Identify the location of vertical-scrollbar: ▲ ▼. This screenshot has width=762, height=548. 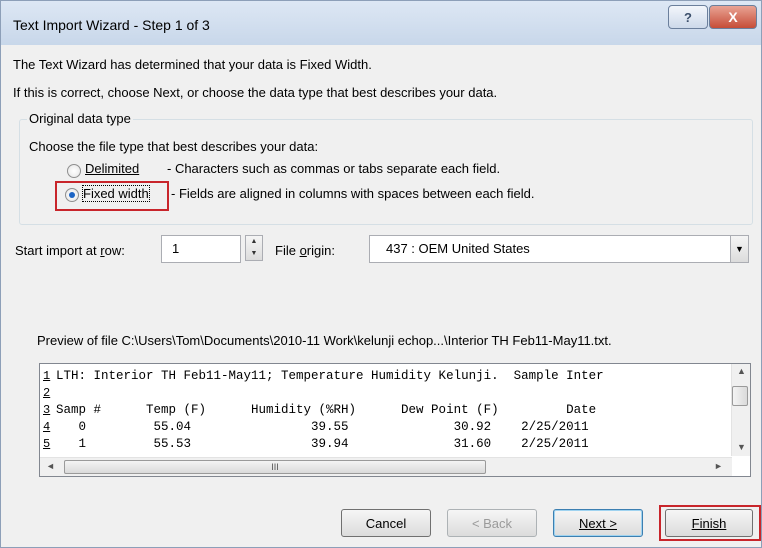
(740, 410).